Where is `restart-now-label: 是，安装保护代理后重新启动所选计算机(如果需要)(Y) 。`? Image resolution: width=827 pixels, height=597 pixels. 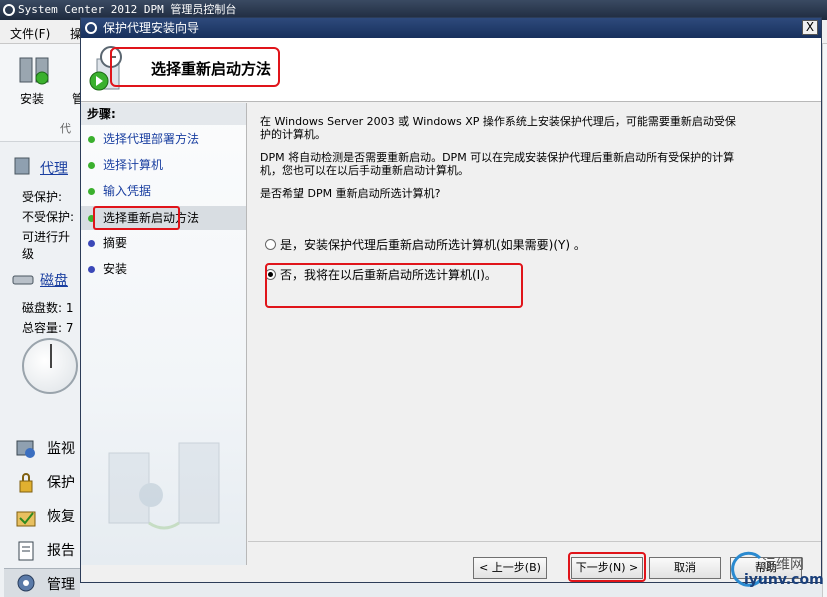
restart-now-label: 是，安装保护代理后重新启动所选计算机(如果需要)(Y) 。 is located at coordinates (433, 244).